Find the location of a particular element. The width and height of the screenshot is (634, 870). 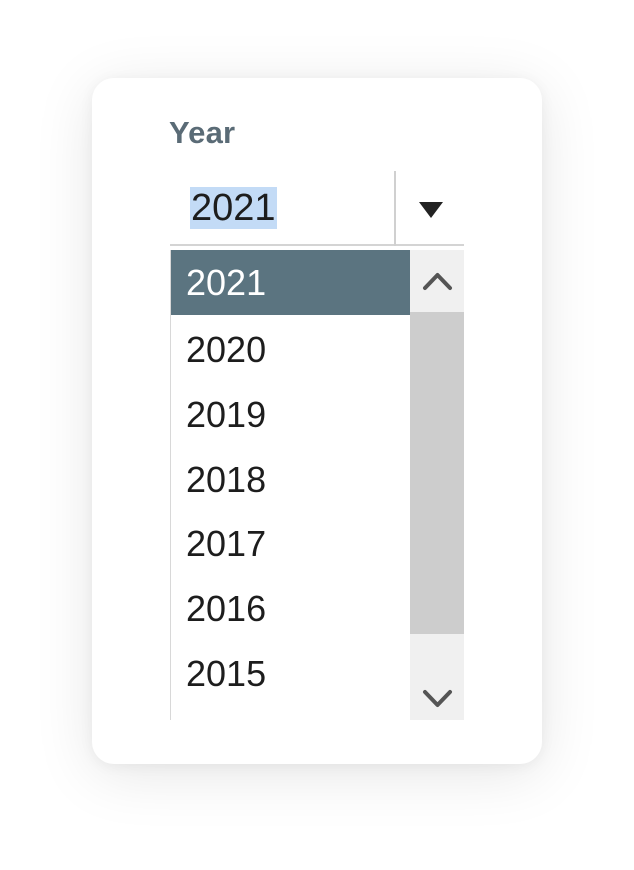

year-select-value: 2021 is located at coordinates (233, 208).